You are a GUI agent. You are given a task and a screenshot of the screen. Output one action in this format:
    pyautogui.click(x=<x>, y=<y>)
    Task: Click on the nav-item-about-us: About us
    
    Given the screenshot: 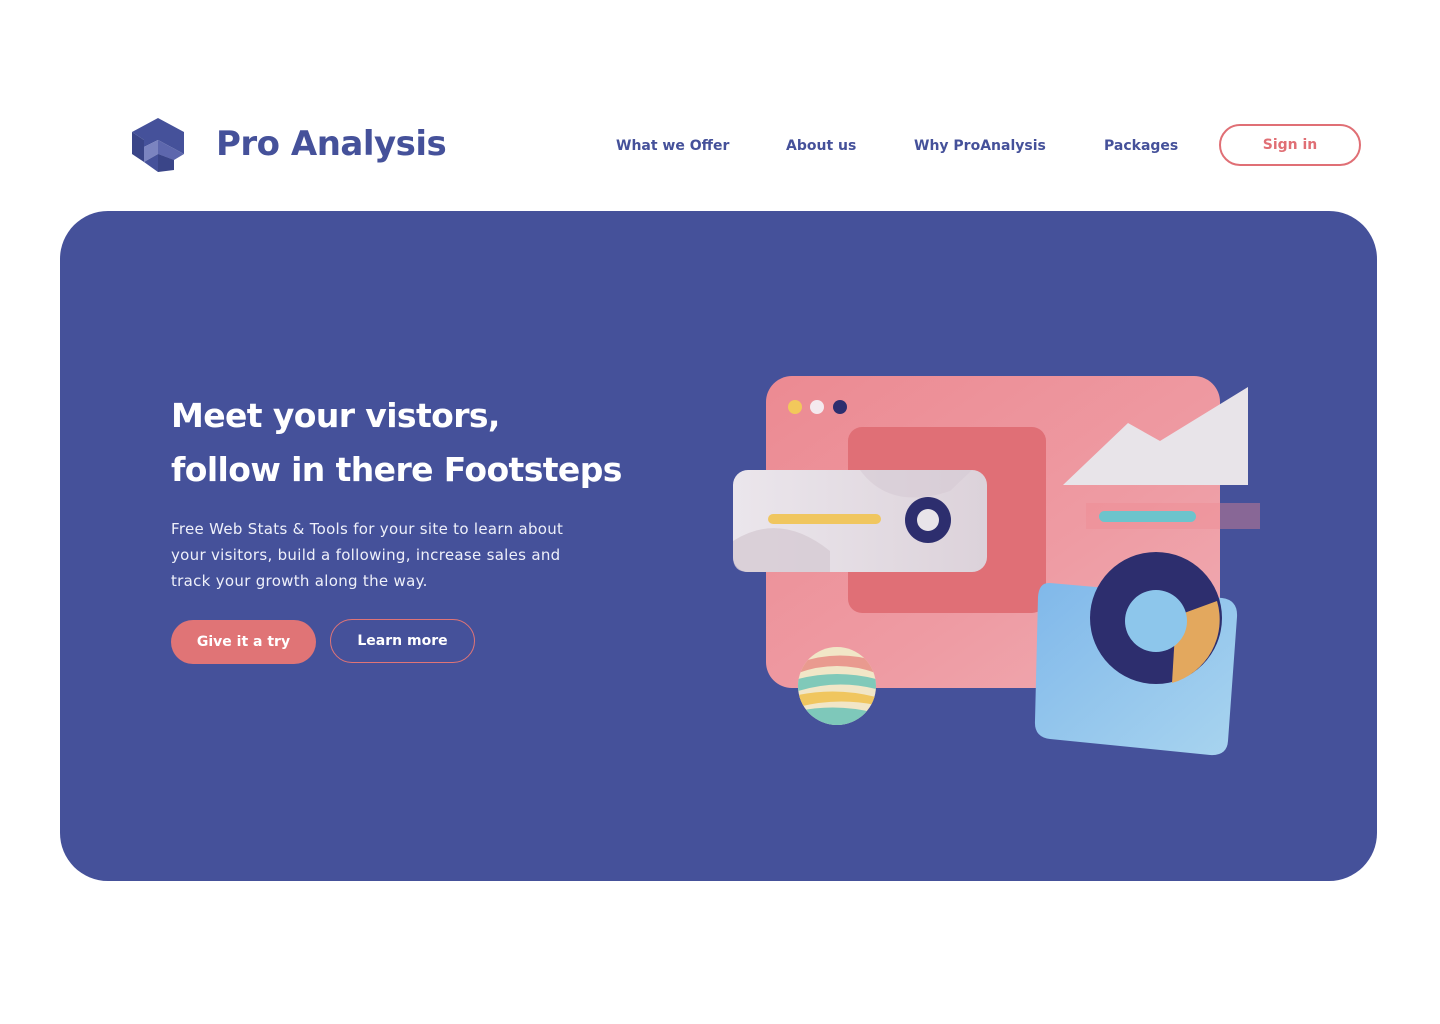 What is the action you would take?
    pyautogui.click(x=821, y=146)
    